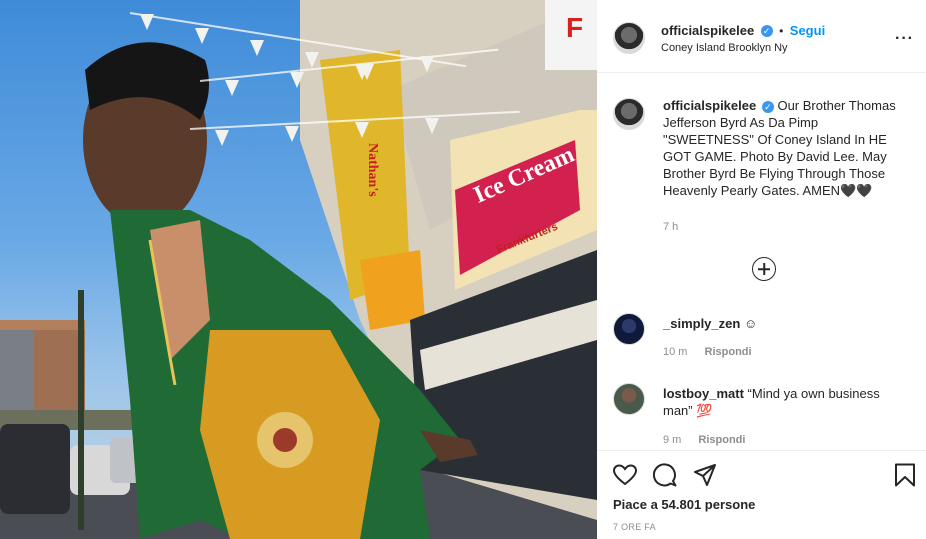 This screenshot has width=926, height=539. Describe the element at coordinates (724, 48) in the screenshot. I see `location-link: Coney Island Brooklyn Ny` at that location.